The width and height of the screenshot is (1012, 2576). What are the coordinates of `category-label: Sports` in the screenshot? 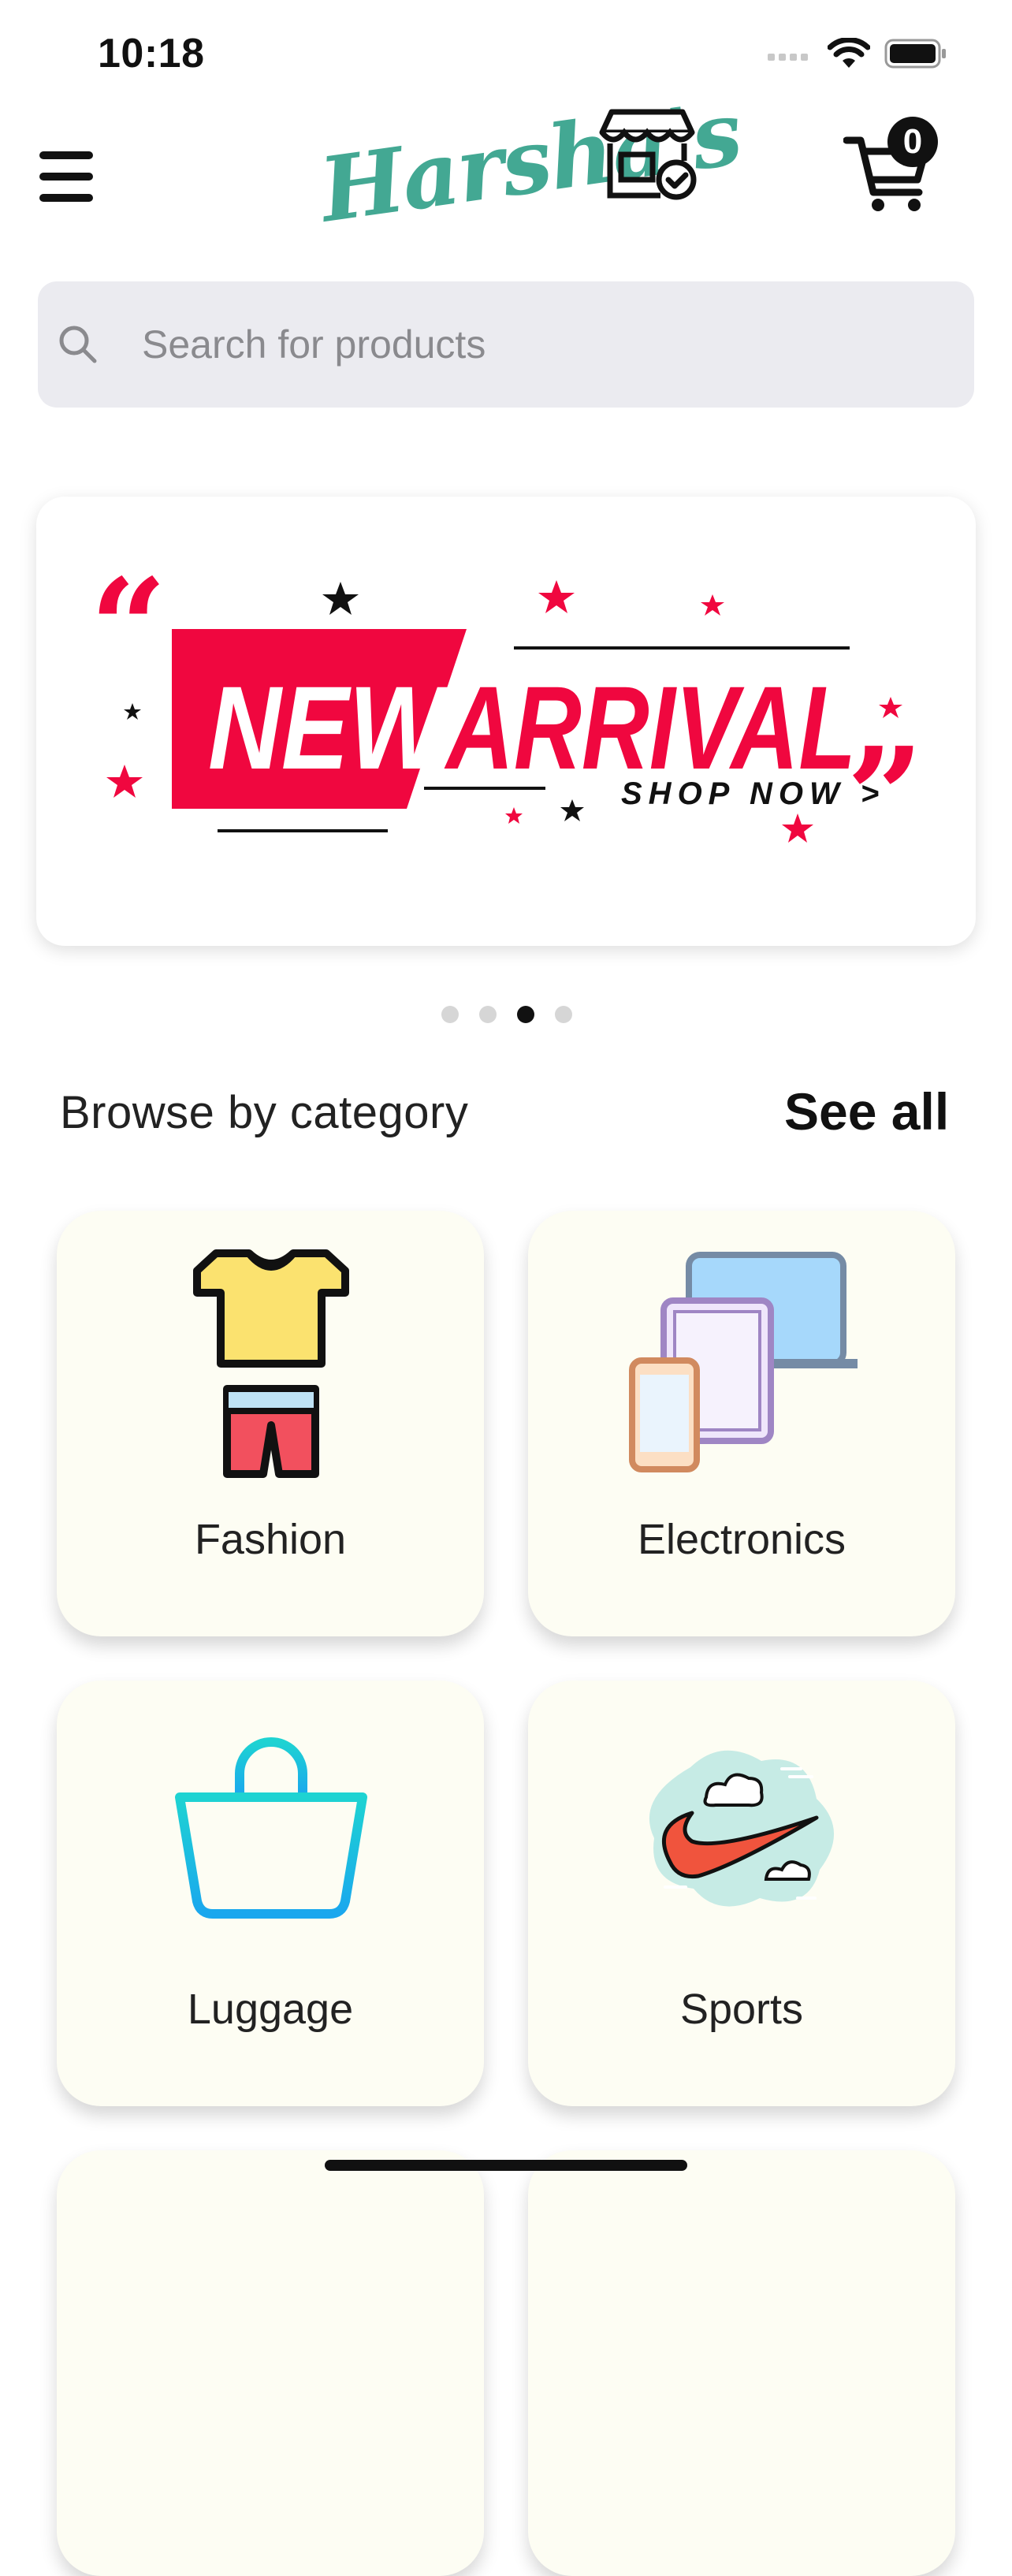 It's located at (741, 2009).